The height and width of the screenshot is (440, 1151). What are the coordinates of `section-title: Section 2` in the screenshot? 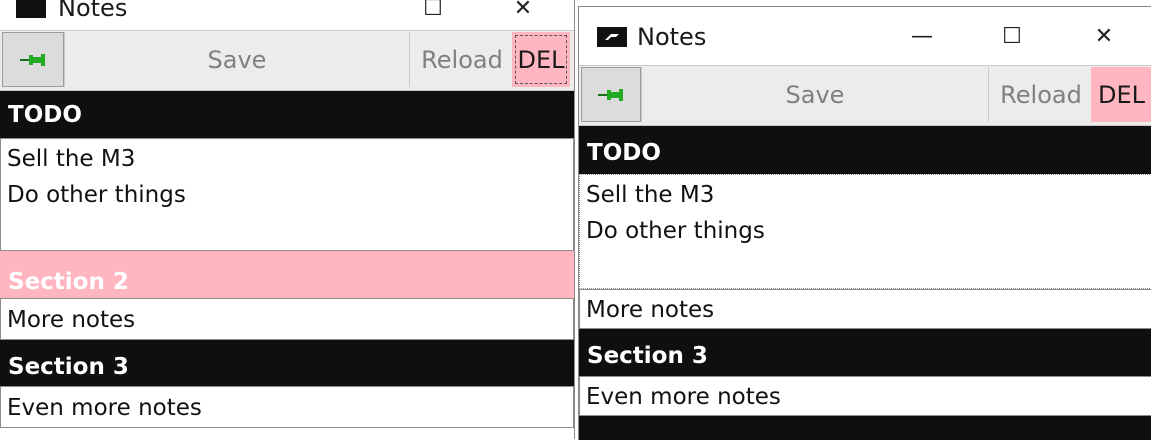 It's located at (68, 281).